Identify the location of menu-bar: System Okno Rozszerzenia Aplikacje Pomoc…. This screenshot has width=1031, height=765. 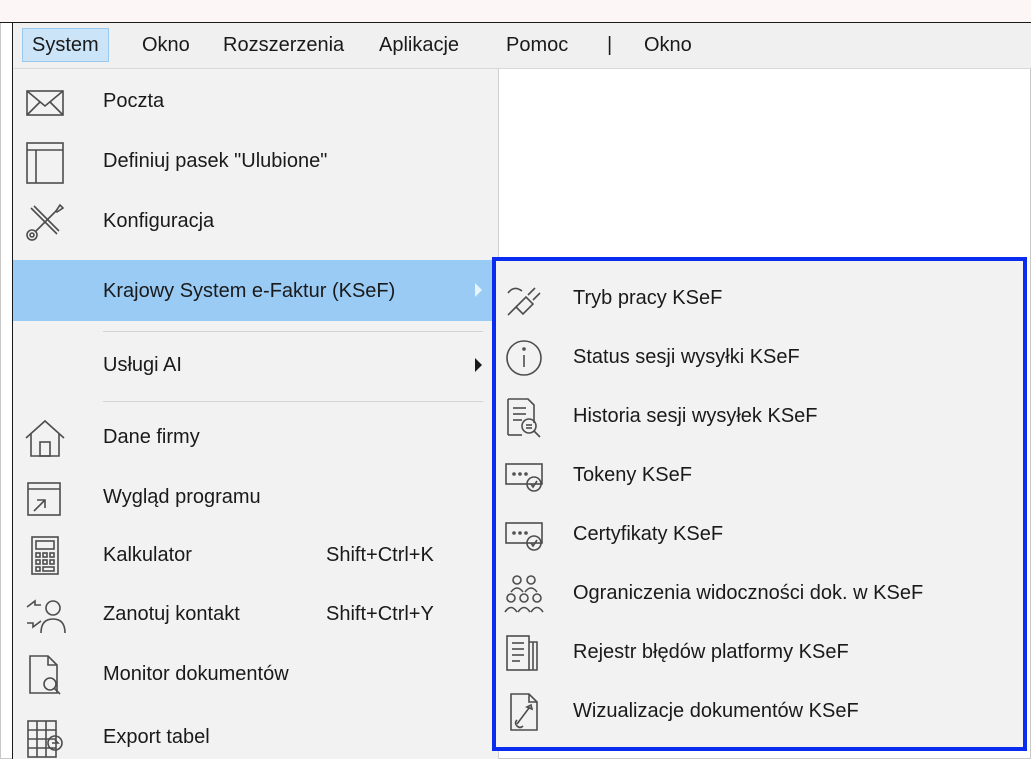
(522, 46).